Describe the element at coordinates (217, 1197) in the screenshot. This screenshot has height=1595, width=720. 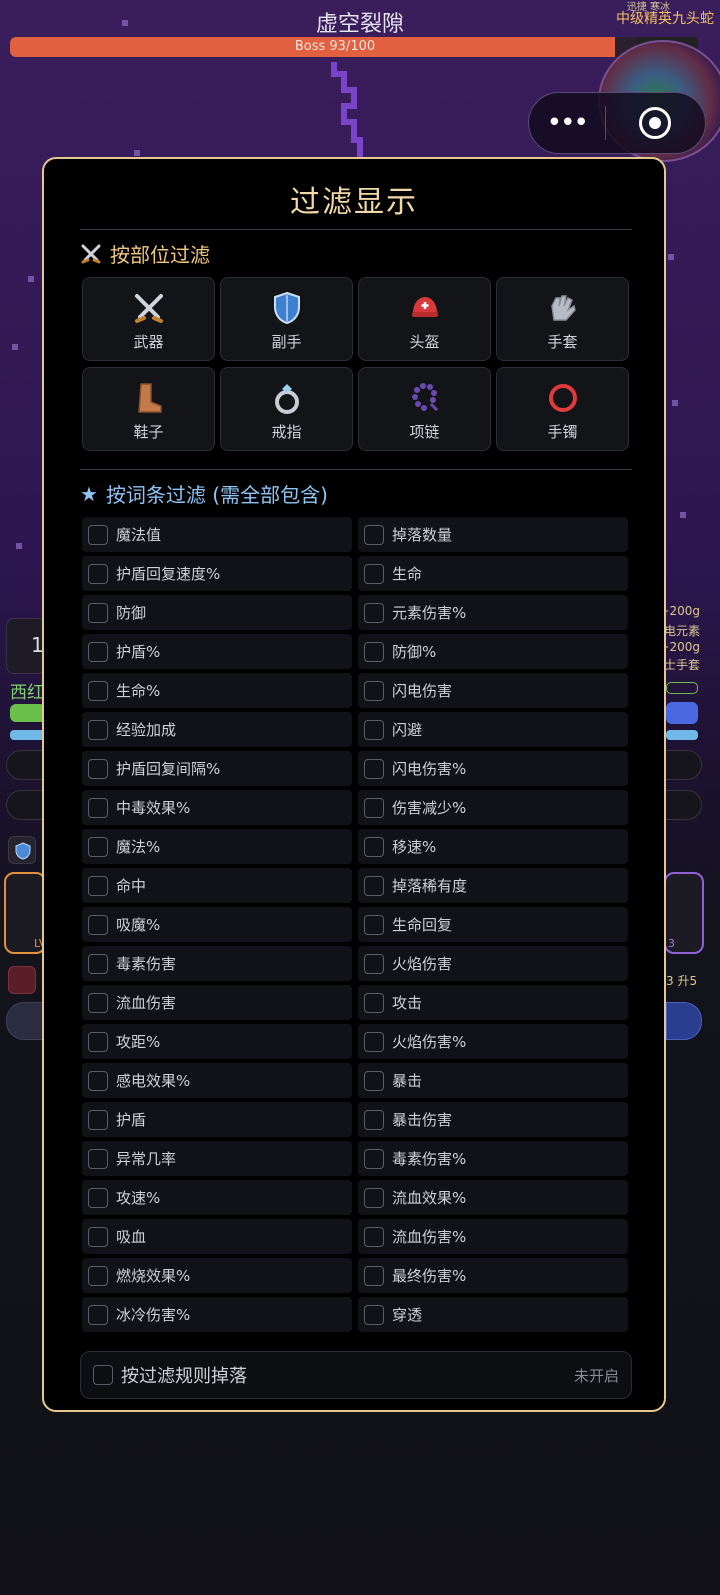
I see `attribute-option: 攻速%` at that location.